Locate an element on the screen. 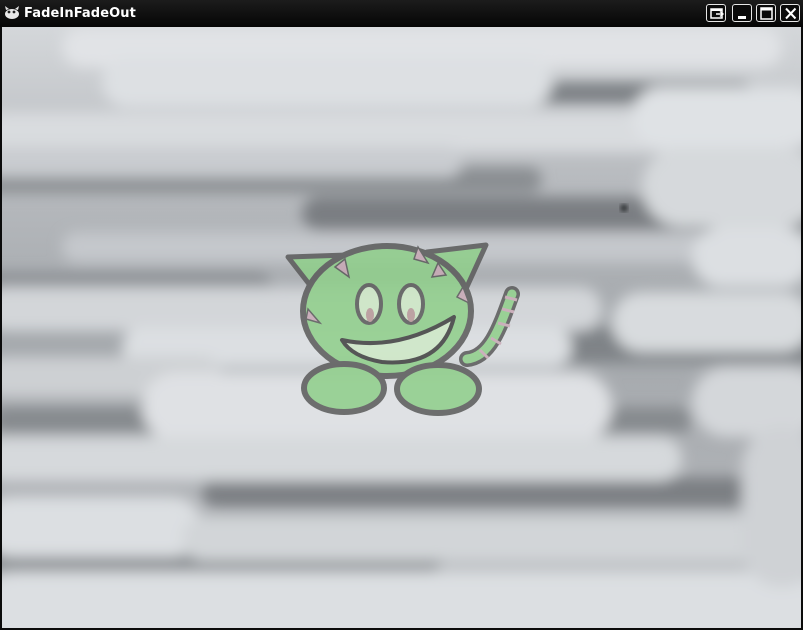 This screenshot has width=803, height=630. restore-button is located at coordinates (716, 13).